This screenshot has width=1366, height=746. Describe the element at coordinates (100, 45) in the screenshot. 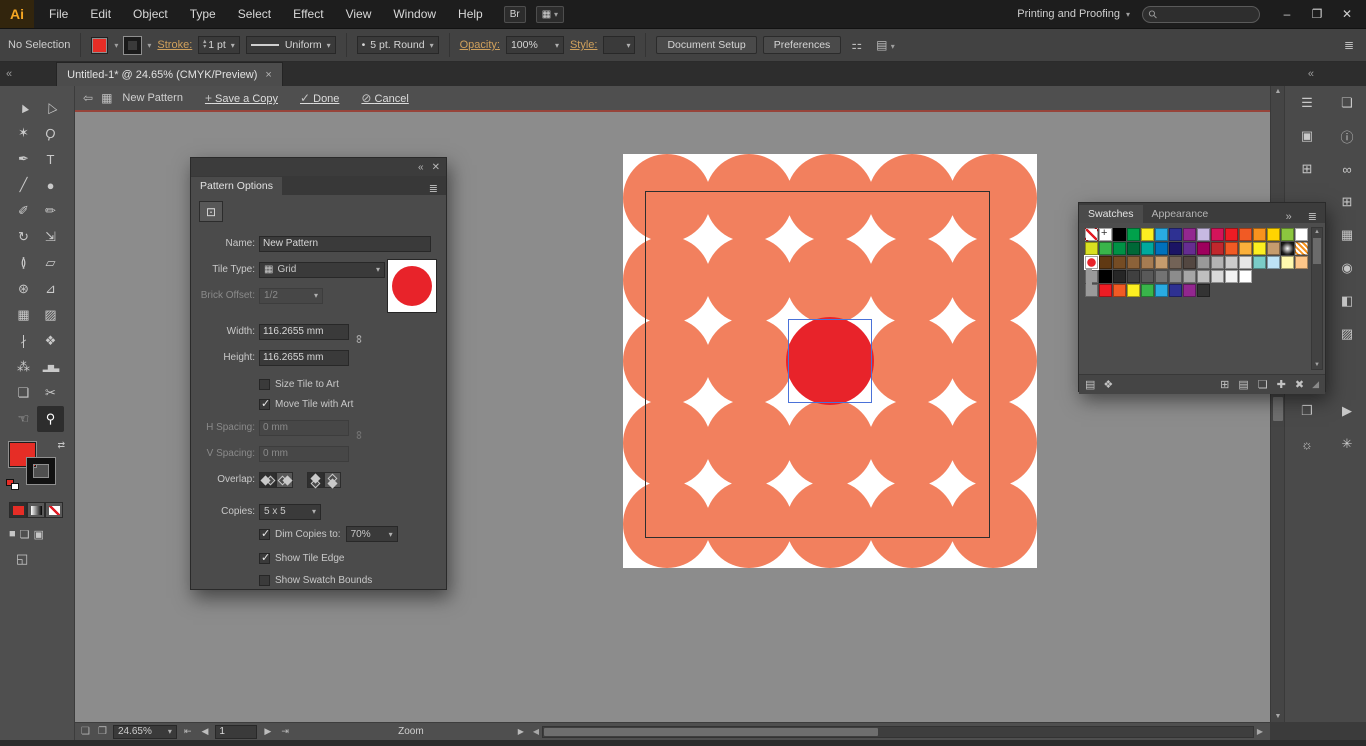

I see `fill-color-swatch` at that location.